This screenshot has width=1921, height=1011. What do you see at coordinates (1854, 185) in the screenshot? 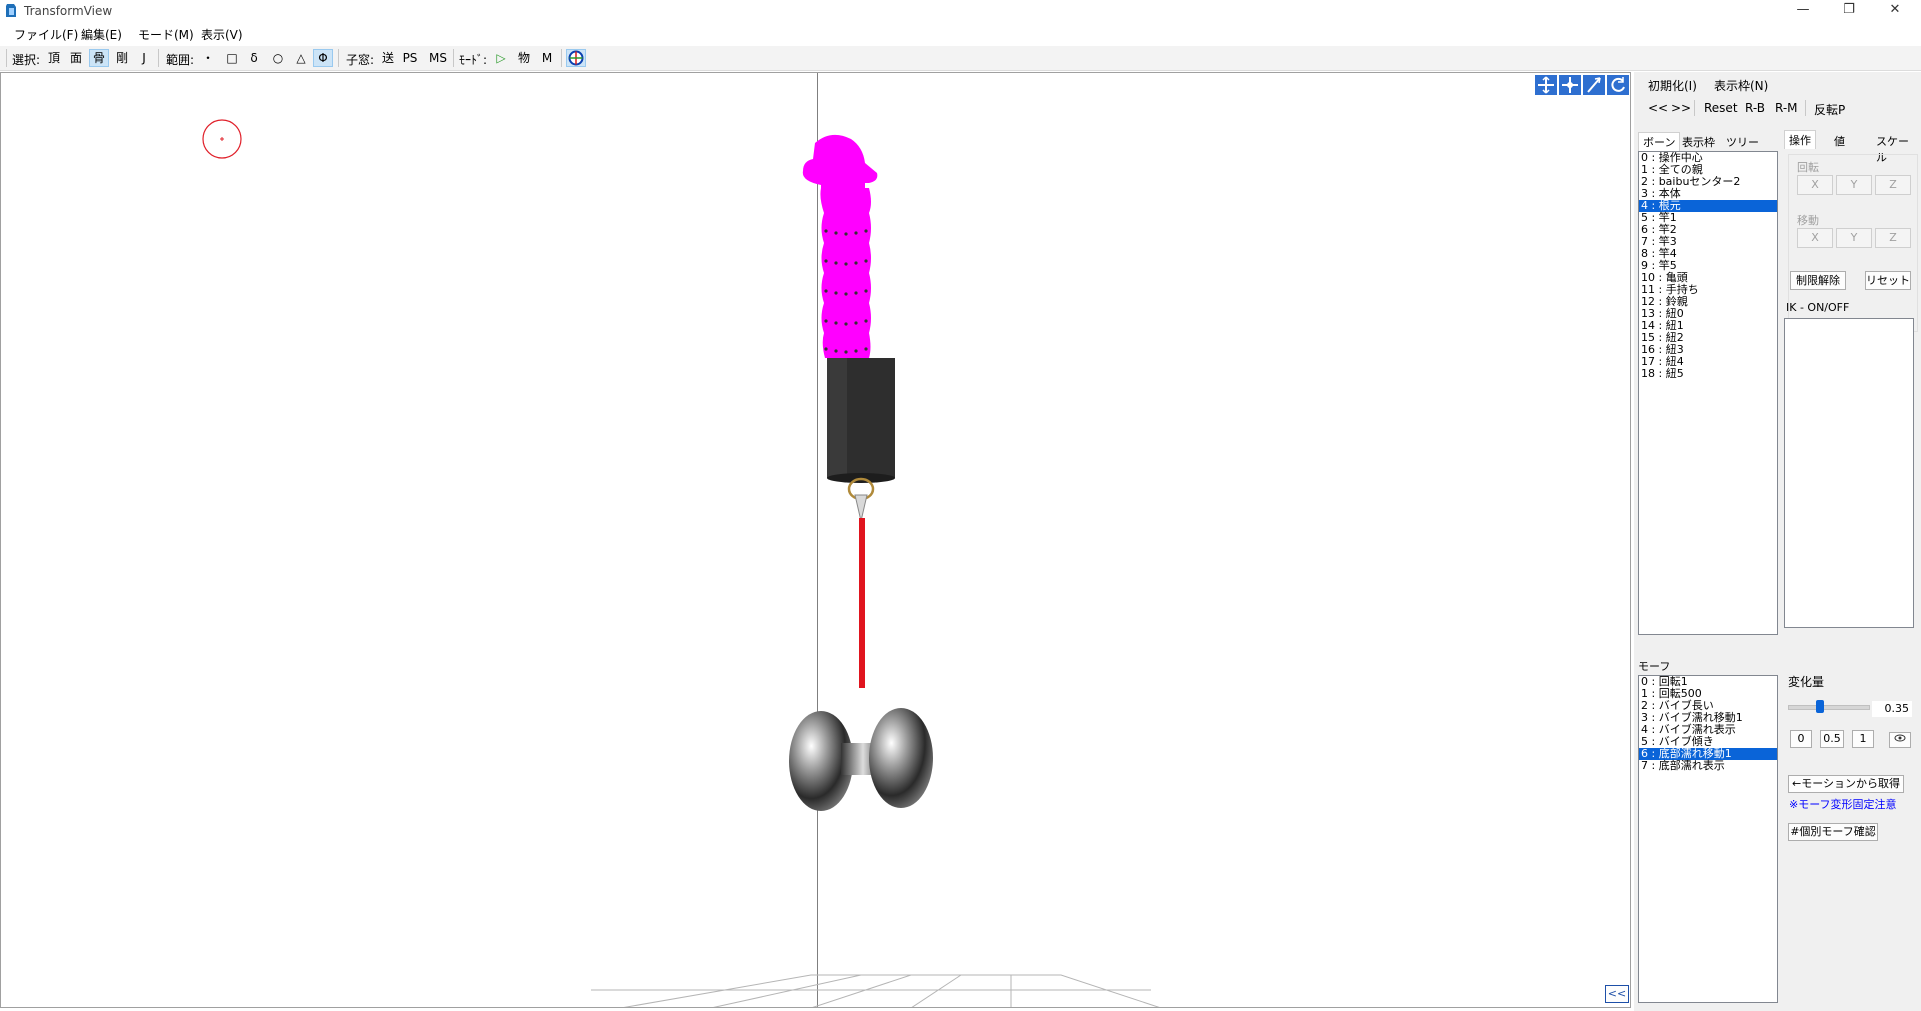
I see `rotate-y-button: Y` at bounding box center [1854, 185].